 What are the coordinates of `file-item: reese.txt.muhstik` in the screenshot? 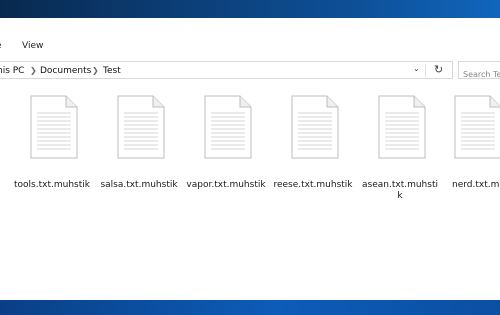 It's located at (313, 145).